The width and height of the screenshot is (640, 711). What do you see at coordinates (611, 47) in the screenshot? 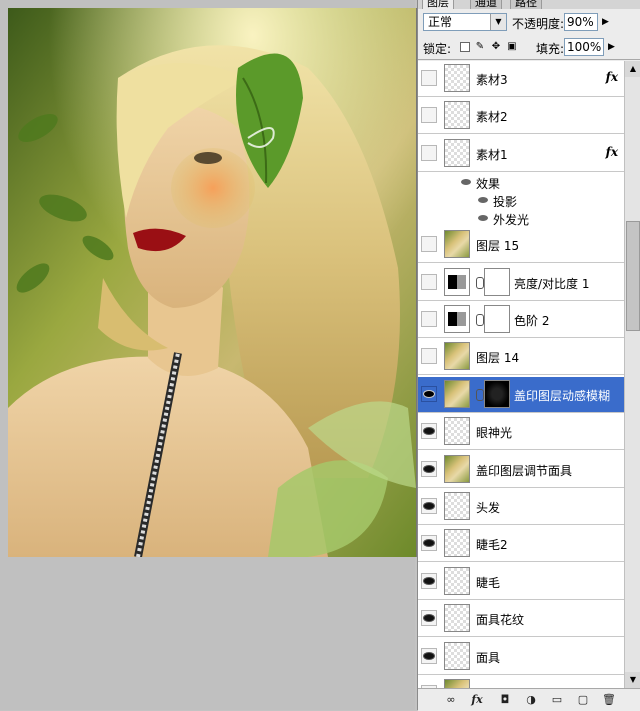
I see `fill-slider-arrow-icon: ▶` at bounding box center [611, 47].